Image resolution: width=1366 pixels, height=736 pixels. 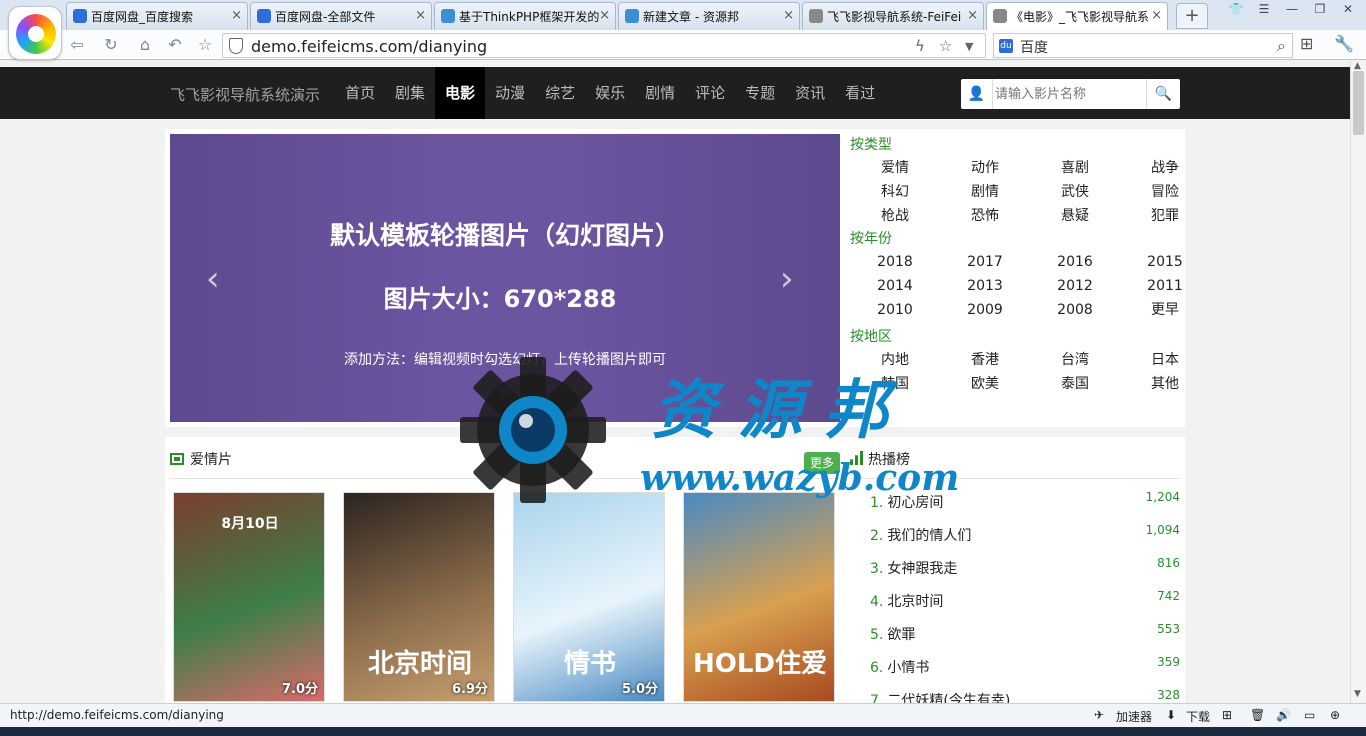 What do you see at coordinates (111, 45) in the screenshot?
I see `refresh-icon: ↻` at bounding box center [111, 45].